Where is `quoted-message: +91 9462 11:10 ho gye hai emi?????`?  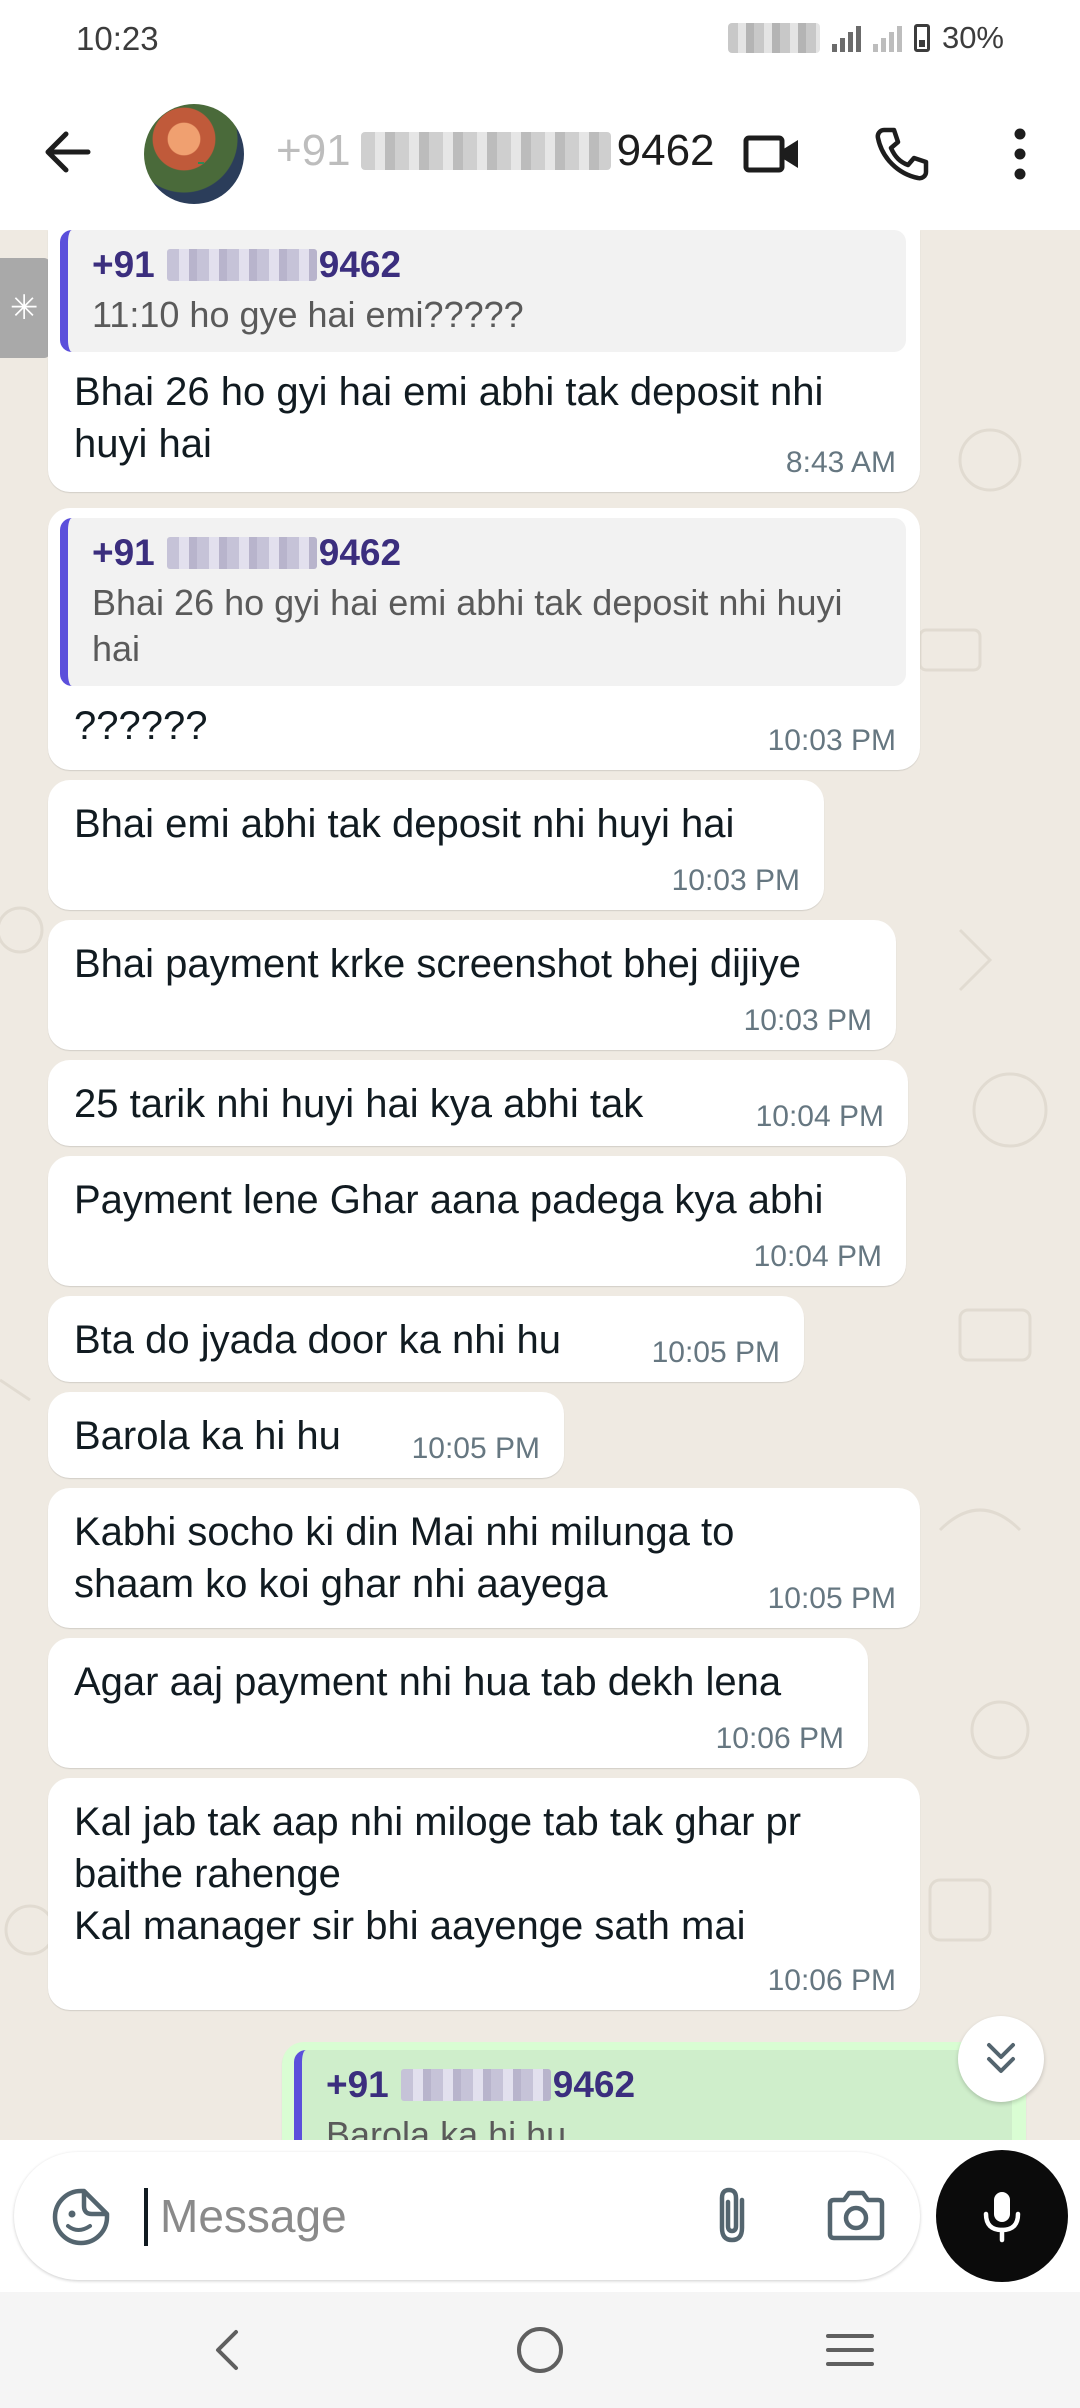
quoted-message: +91 9462 11:10 ho gye hai emi????? is located at coordinates (483, 291).